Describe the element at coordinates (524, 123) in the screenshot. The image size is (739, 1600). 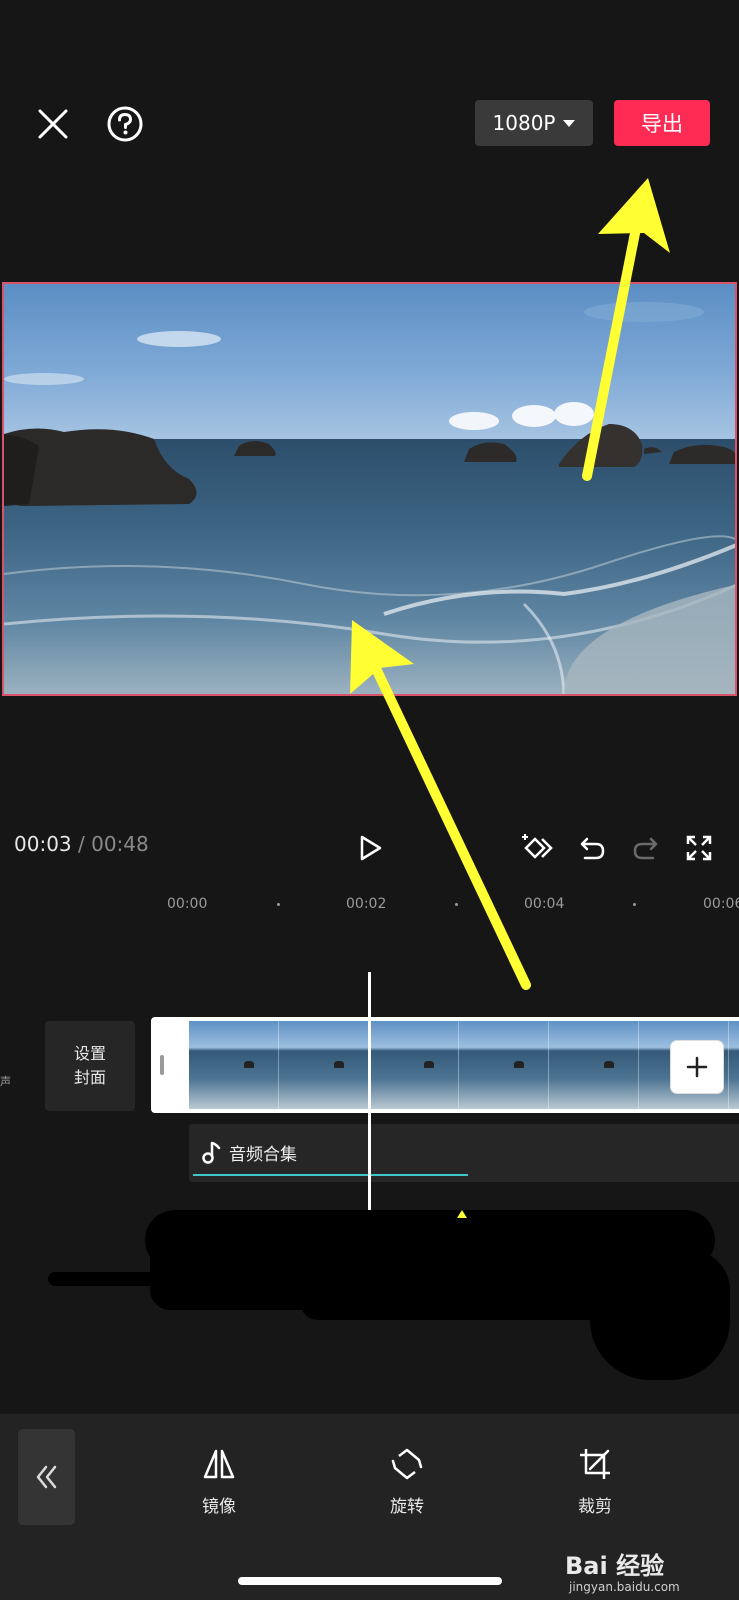
I see `resolution-label: 1080P` at that location.